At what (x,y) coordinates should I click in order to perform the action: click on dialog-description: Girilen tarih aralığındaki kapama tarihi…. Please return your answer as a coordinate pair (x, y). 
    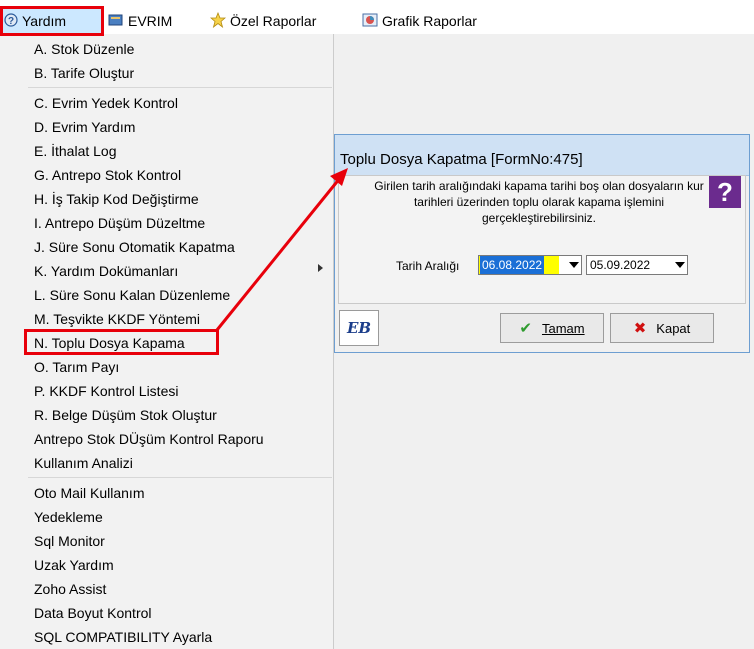
    Looking at the image, I should click on (539, 202).